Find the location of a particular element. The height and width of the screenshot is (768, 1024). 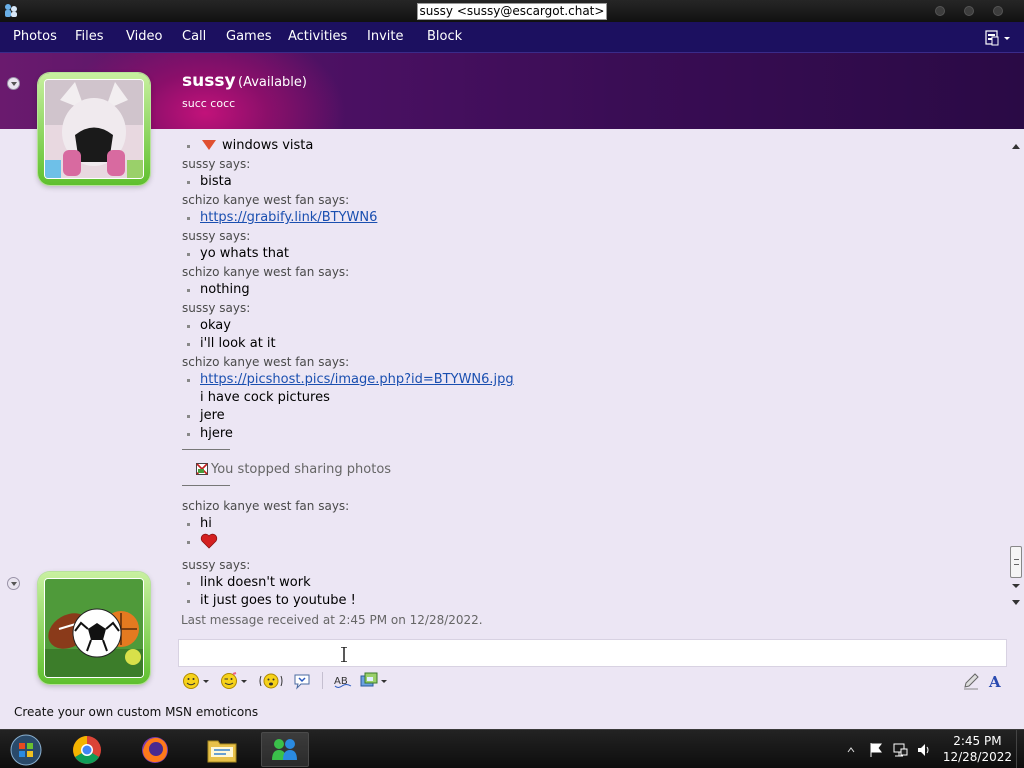

contact-avatar is located at coordinates (94, 129).